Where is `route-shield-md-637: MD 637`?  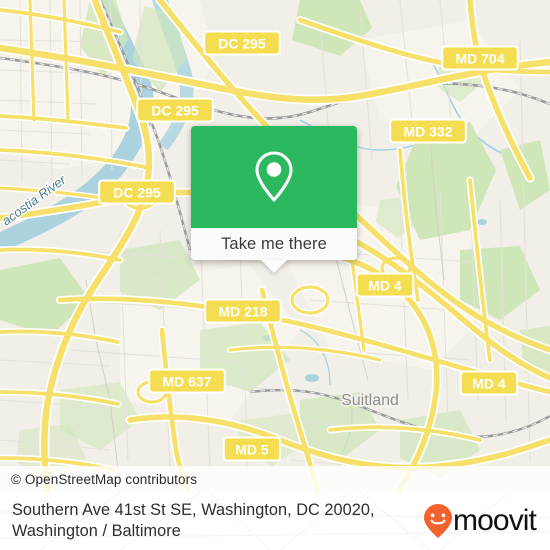
route-shield-md-637: MD 637 is located at coordinates (187, 381).